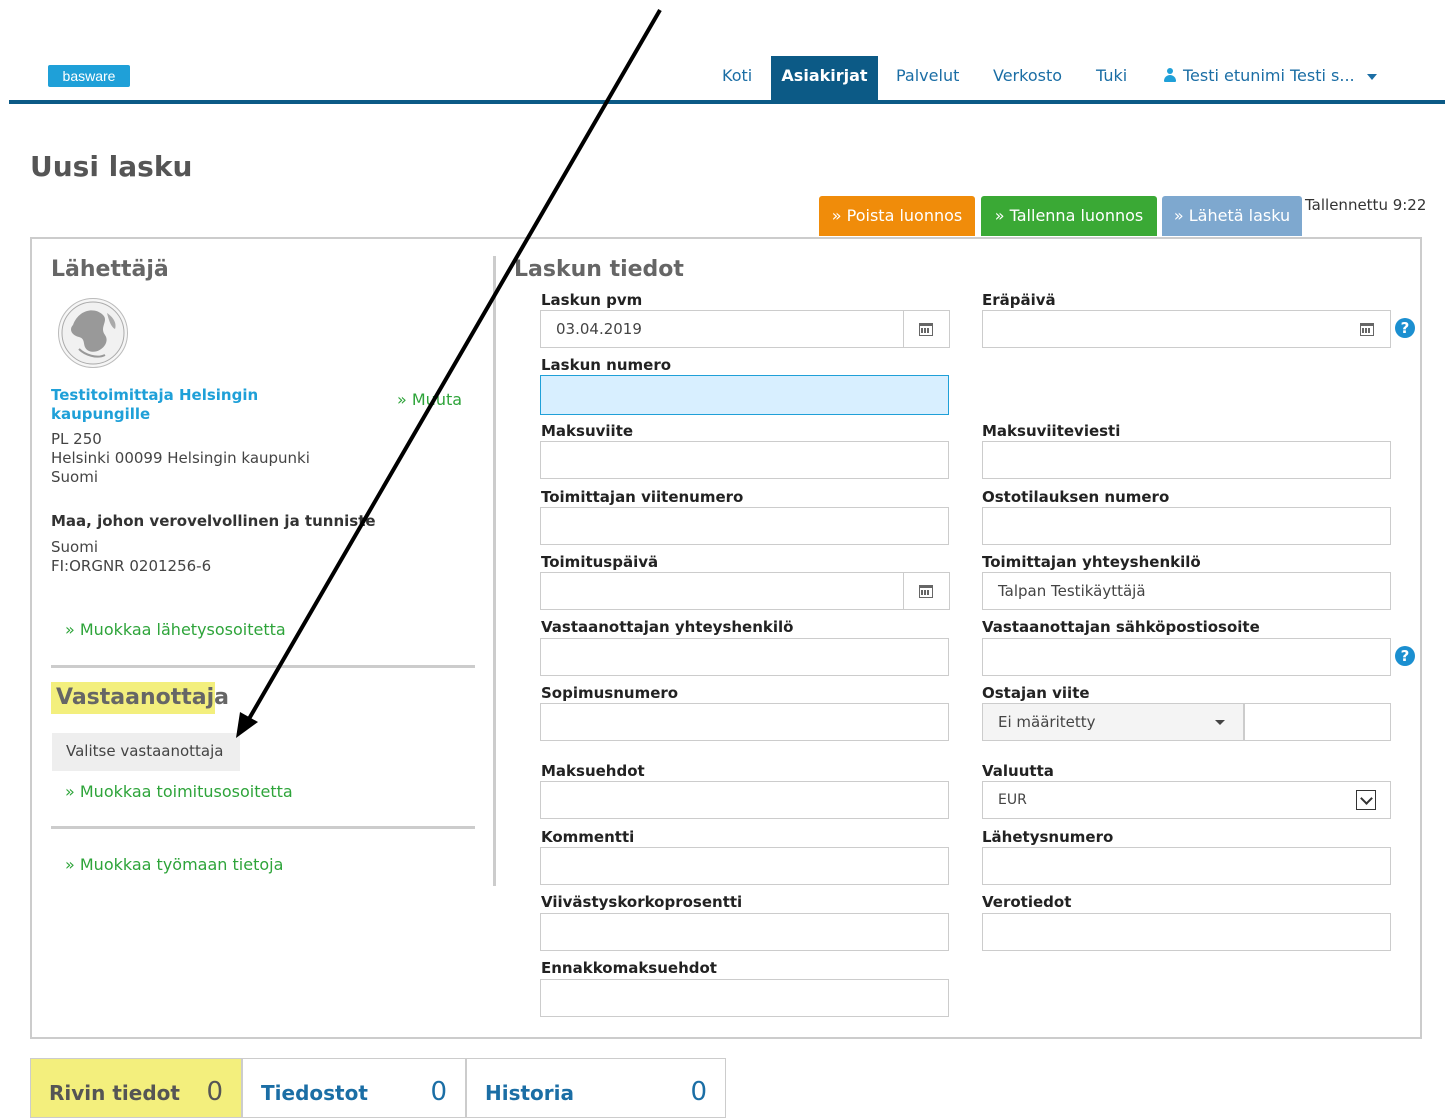 This screenshot has height=1118, width=1445. I want to click on page-title: Uusi lasku, so click(111, 166).